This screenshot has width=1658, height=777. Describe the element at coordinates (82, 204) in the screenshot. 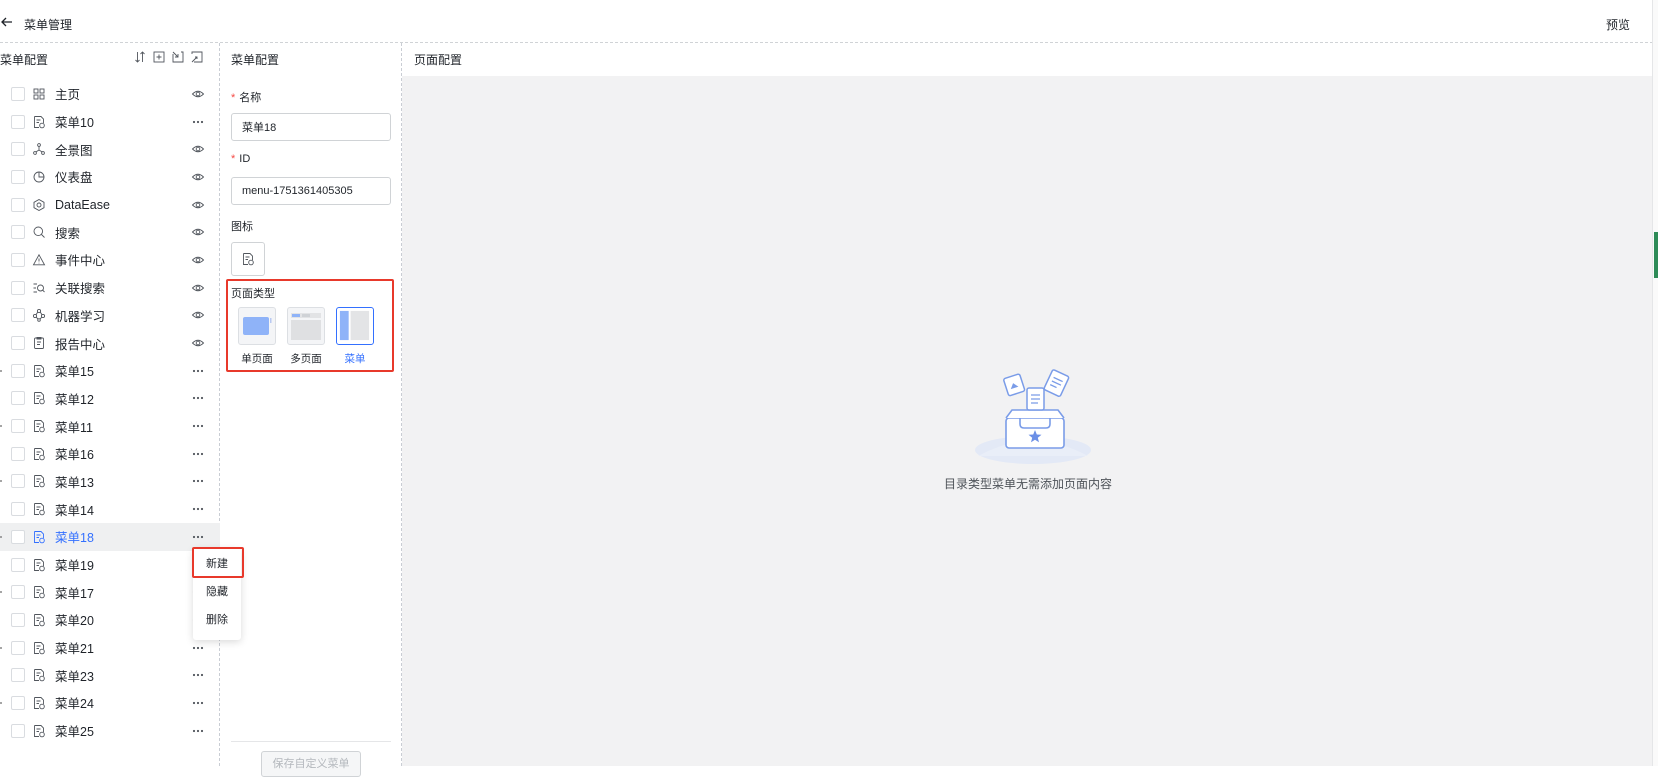

I see `tree-item-label: DataEase` at that location.